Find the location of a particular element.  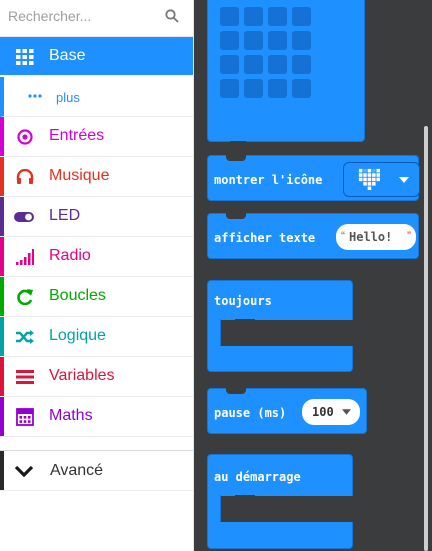

text-value-input: “ Hello! ” is located at coordinates (376, 237).